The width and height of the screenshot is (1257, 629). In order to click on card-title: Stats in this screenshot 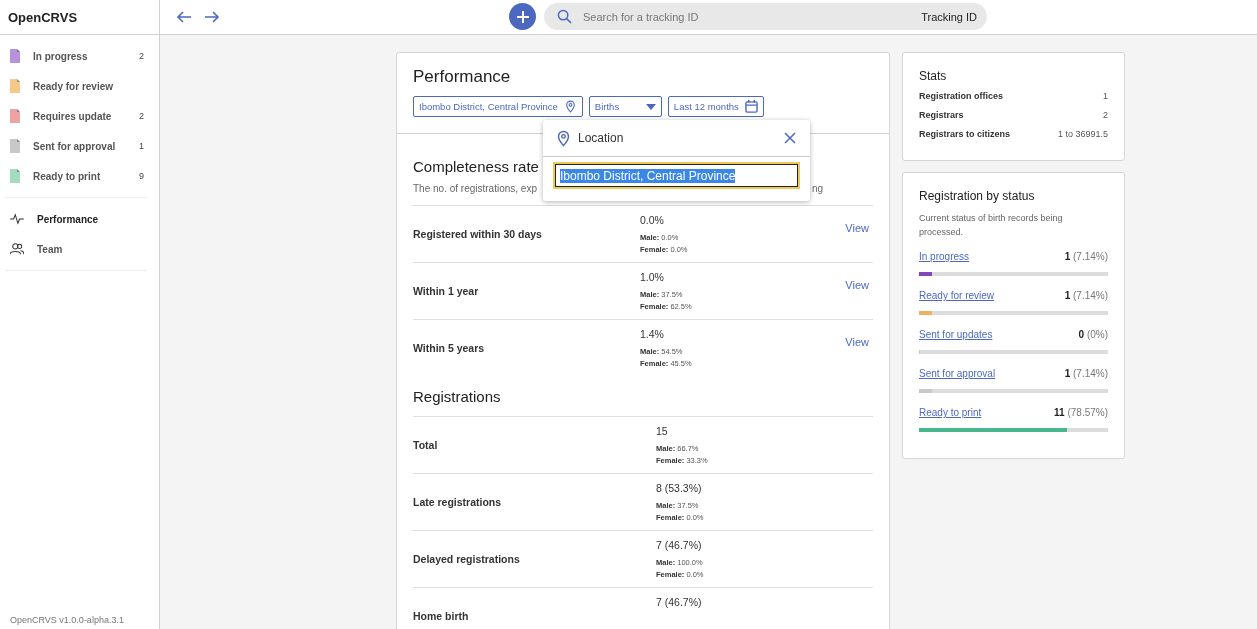, I will do `click(933, 76)`.